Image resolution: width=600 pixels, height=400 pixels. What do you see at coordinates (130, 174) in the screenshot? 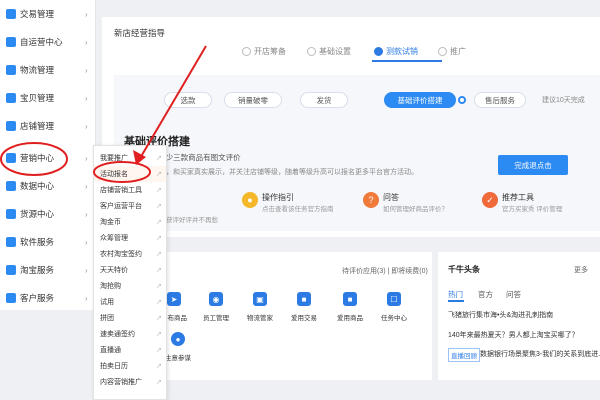
I see `submenu-item-event-signup: 活动报名 ↗` at bounding box center [130, 174].